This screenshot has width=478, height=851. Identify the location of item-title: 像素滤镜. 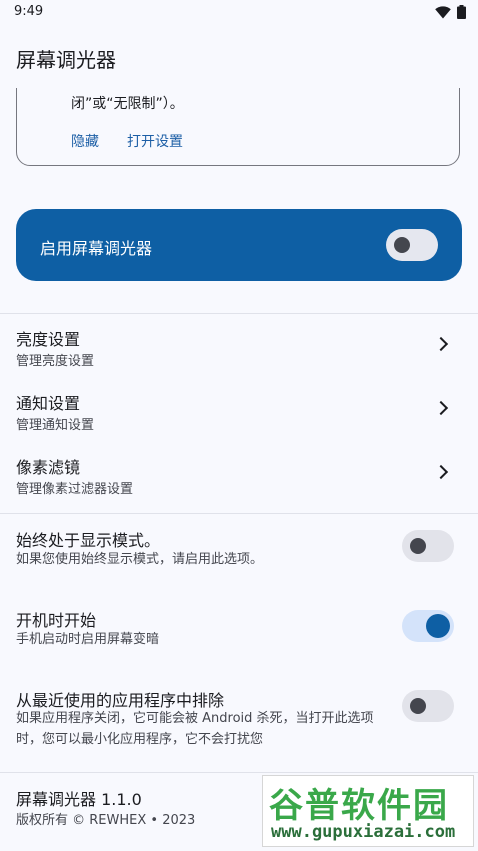
(48, 467).